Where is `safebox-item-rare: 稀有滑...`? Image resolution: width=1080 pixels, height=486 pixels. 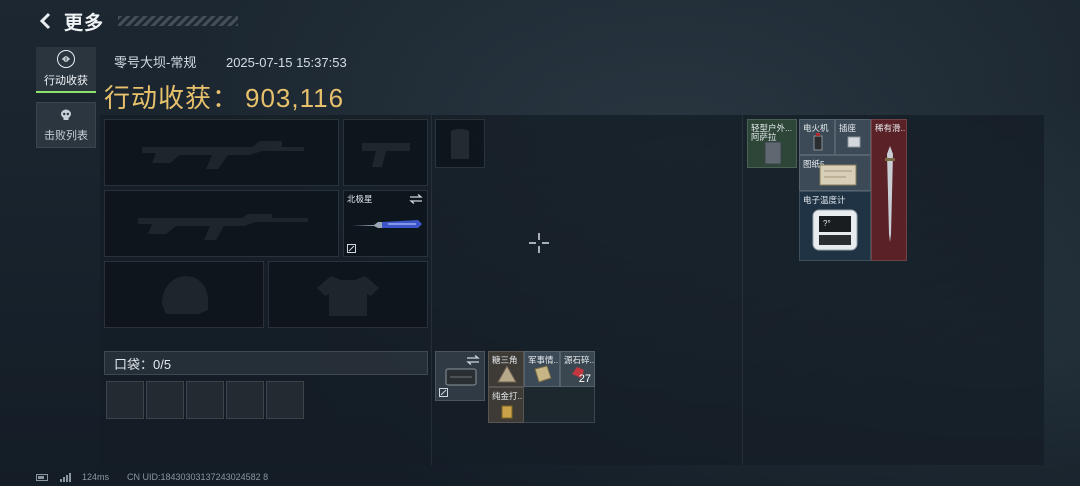
safebox-item-rare: 稀有滑... is located at coordinates (889, 190).